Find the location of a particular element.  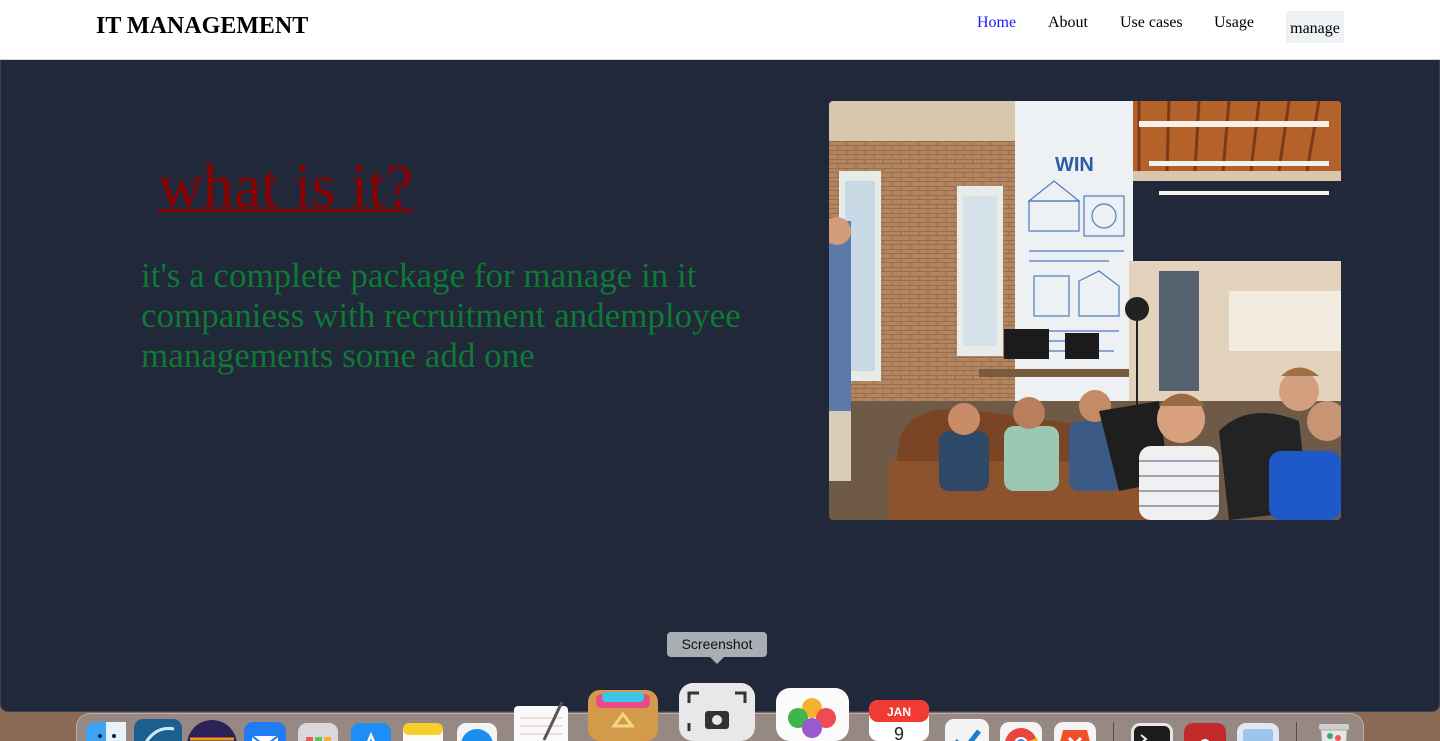

dock-tooltip: Screenshot is located at coordinates (717, 644).